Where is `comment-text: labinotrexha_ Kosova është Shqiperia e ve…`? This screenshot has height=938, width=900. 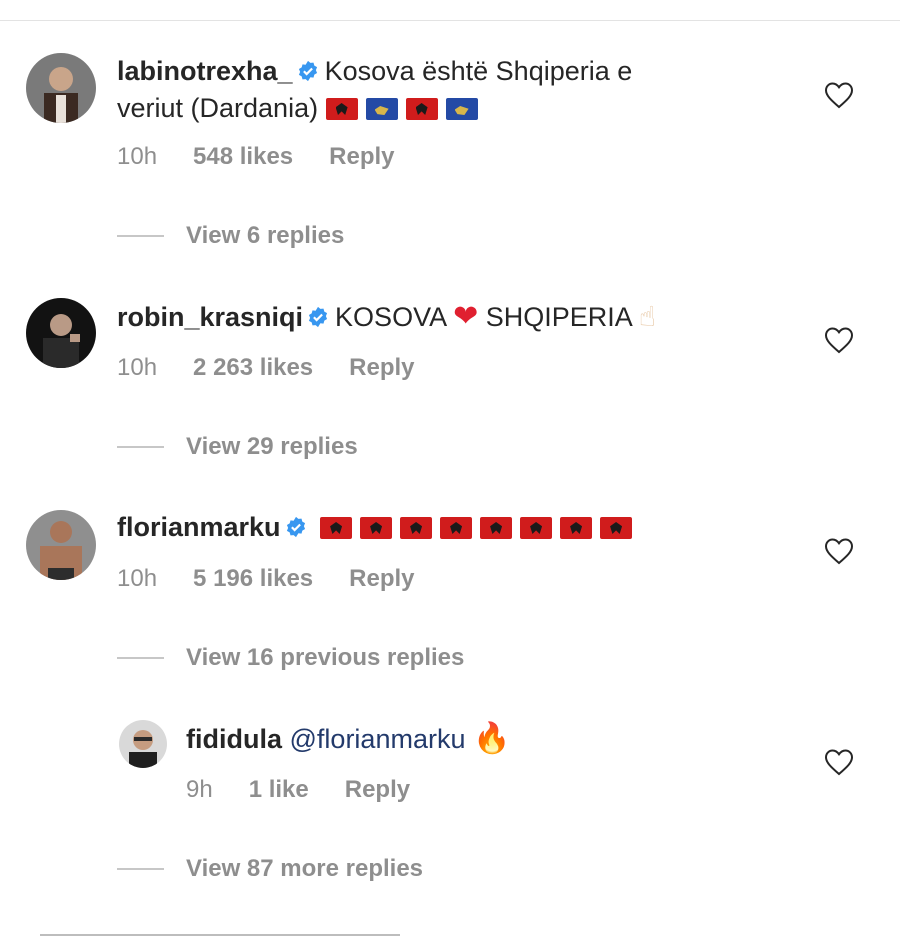 comment-text: labinotrexha_ Kosova është Shqiperia e ve… is located at coordinates (442, 90).